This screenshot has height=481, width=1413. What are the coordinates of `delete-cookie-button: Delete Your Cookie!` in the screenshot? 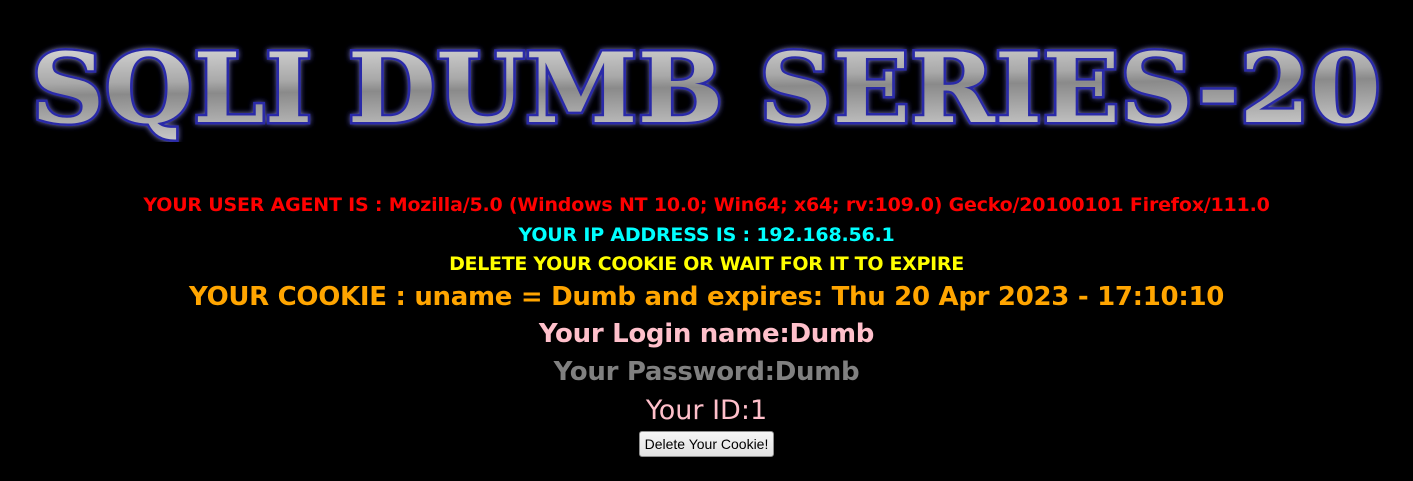 It's located at (706, 444).